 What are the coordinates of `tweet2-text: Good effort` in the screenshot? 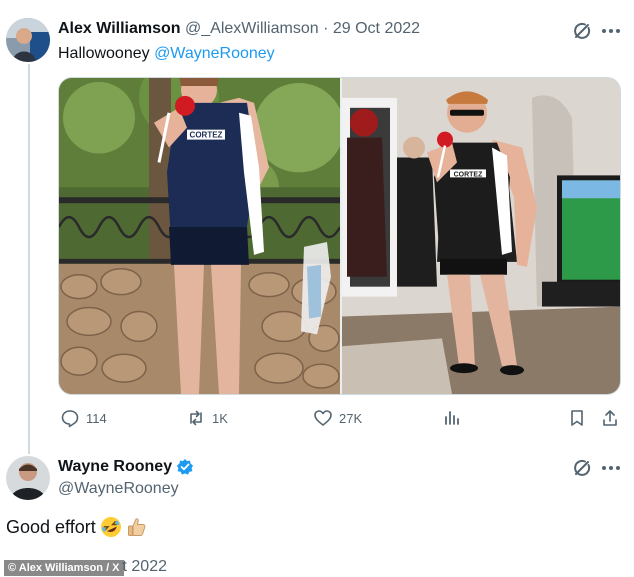 It's located at (77, 527).